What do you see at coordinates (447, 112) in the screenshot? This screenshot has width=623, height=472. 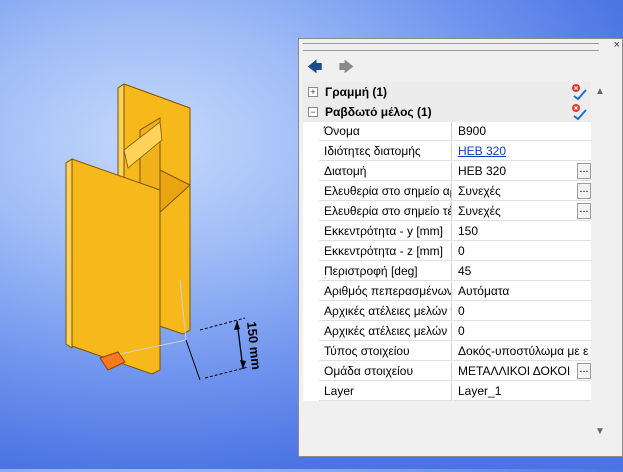 I see `group-member: − Ραβδωτό μέλος (1)` at bounding box center [447, 112].